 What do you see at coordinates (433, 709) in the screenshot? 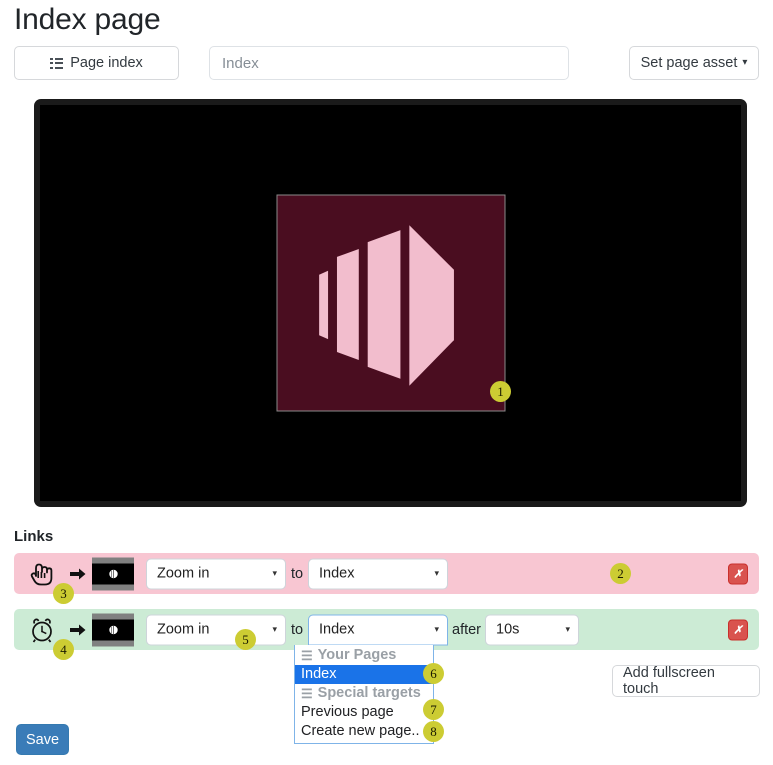
I see `annotation-marker-7: 7` at bounding box center [433, 709].